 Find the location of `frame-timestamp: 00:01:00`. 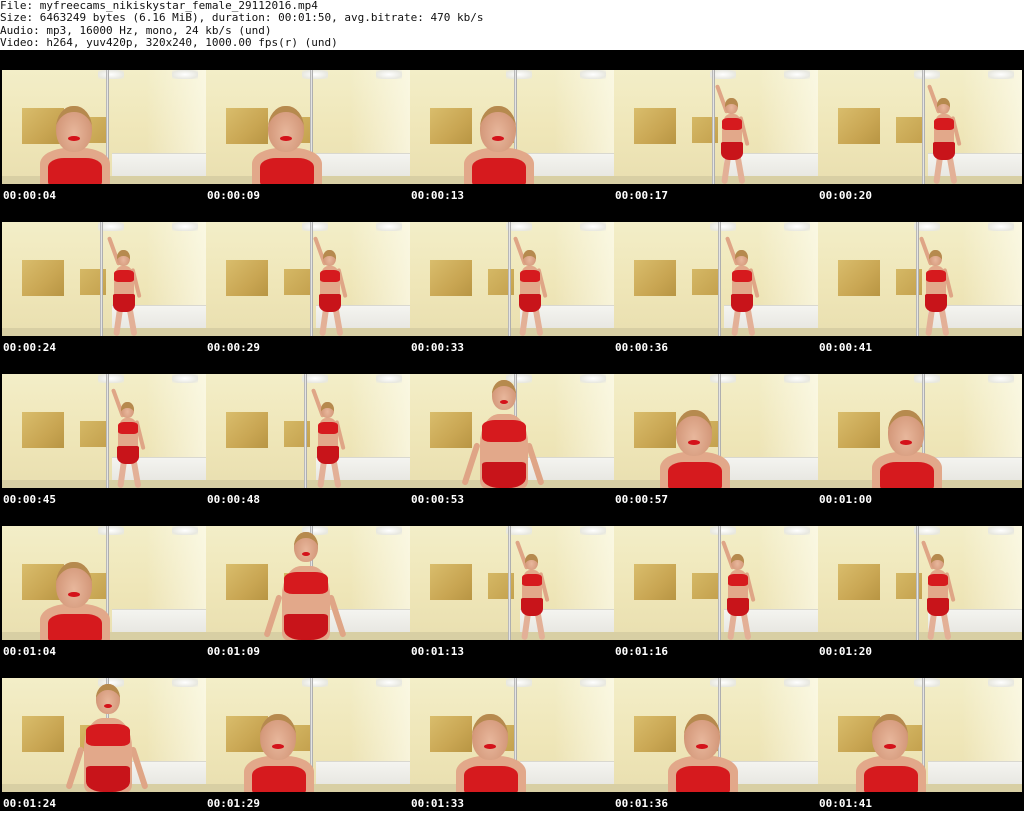

frame-timestamp: 00:01:00 is located at coordinates (845, 499).